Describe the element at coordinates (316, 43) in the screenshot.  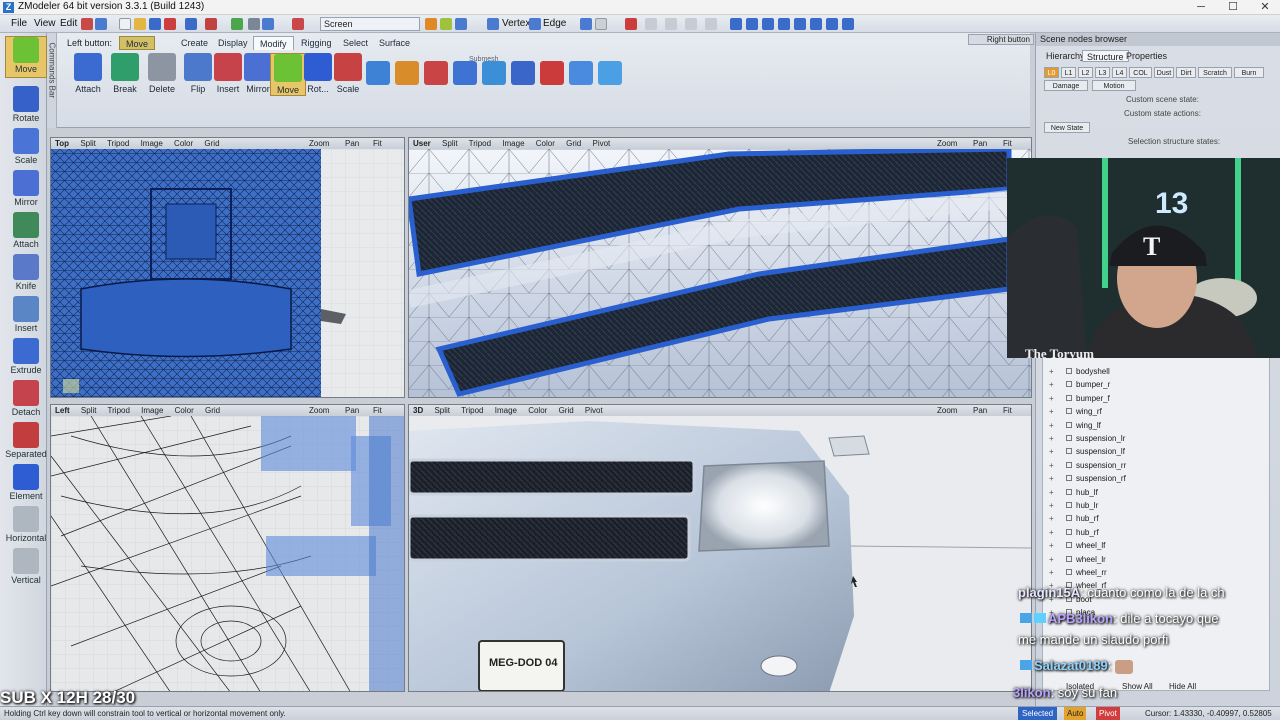
I see `tab-rigging: Rigging` at that location.